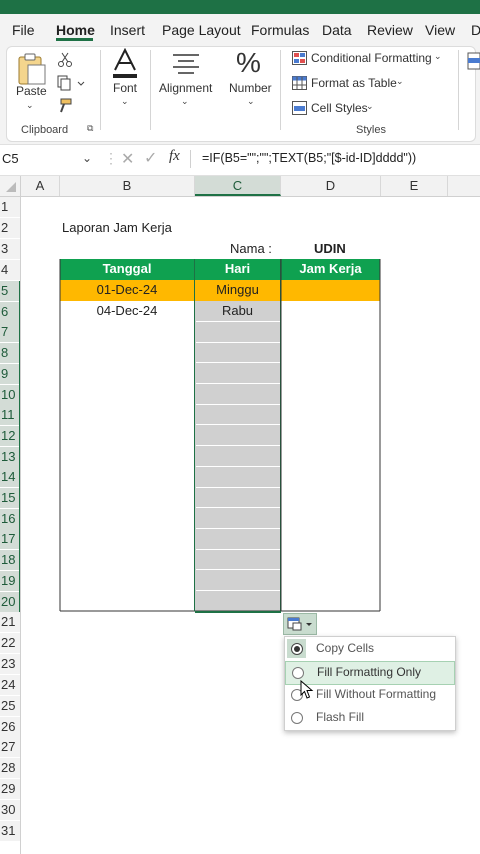 Image resolution: width=480 pixels, height=854 pixels. I want to click on option-label: Copy Cells, so click(345, 648).